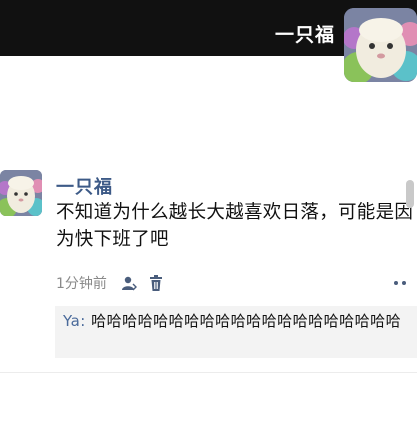  I want to click on person-icon, so click(129, 283).